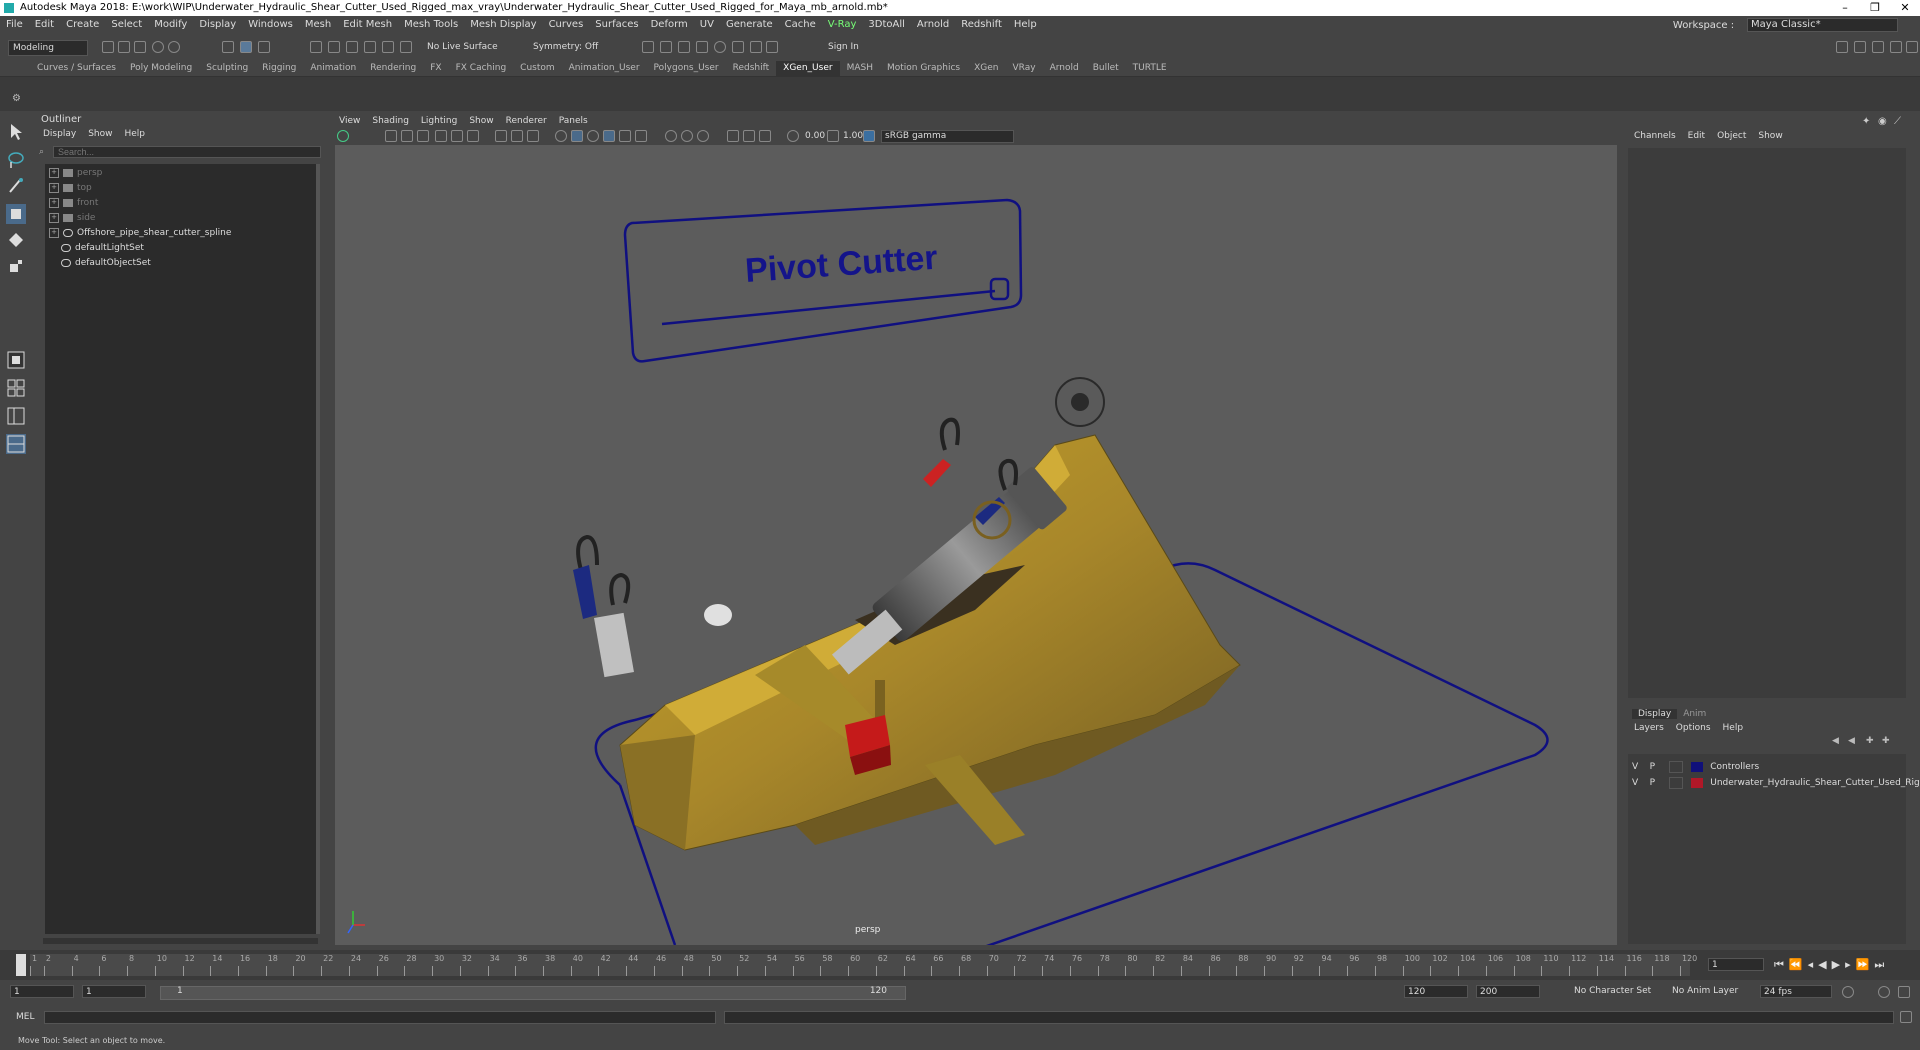 The width and height of the screenshot is (1920, 1050). I want to click on outliner-toggle-icon, so click(1912, 47).